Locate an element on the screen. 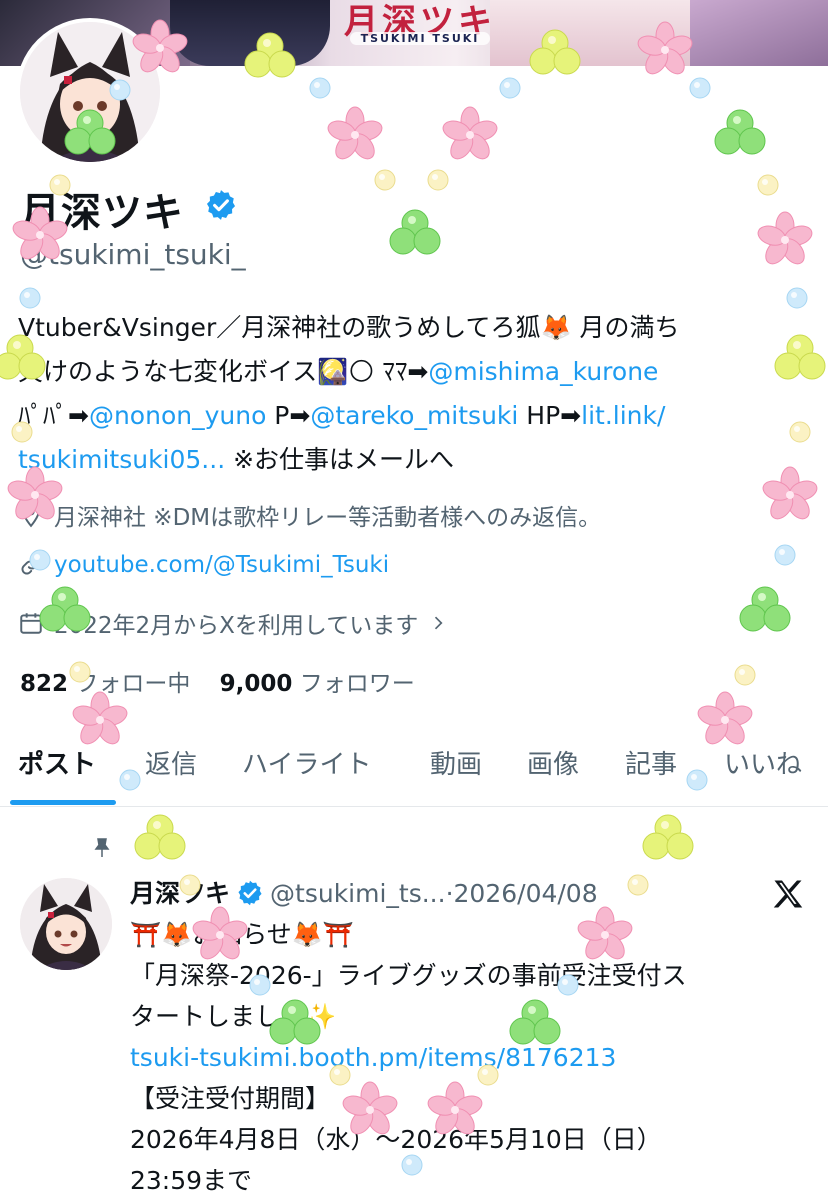  followers-count: 9,000 is located at coordinates (256, 684).